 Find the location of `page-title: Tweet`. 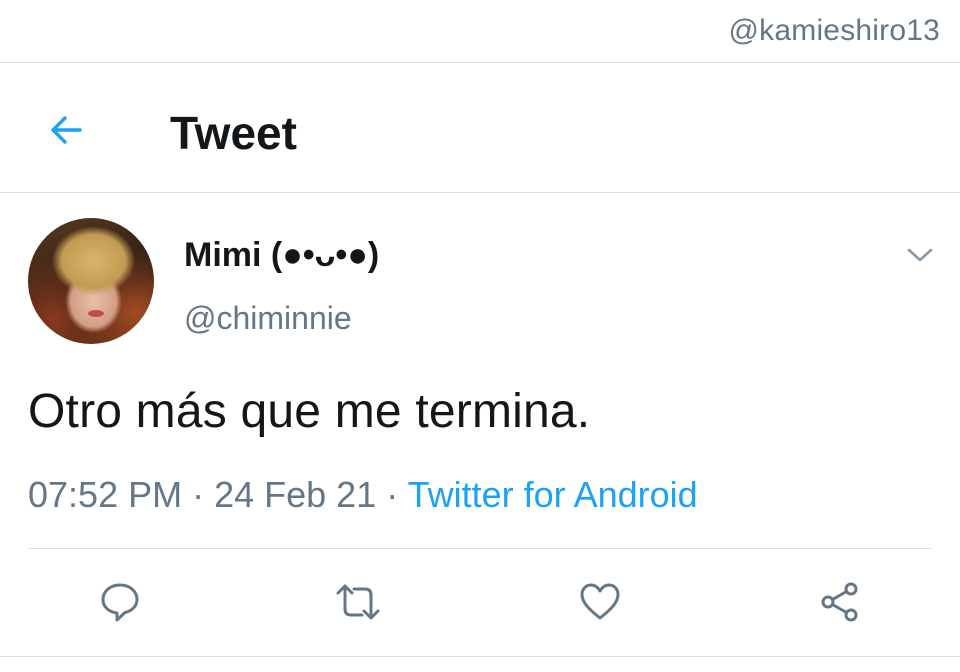

page-title: Tweet is located at coordinates (233, 133).